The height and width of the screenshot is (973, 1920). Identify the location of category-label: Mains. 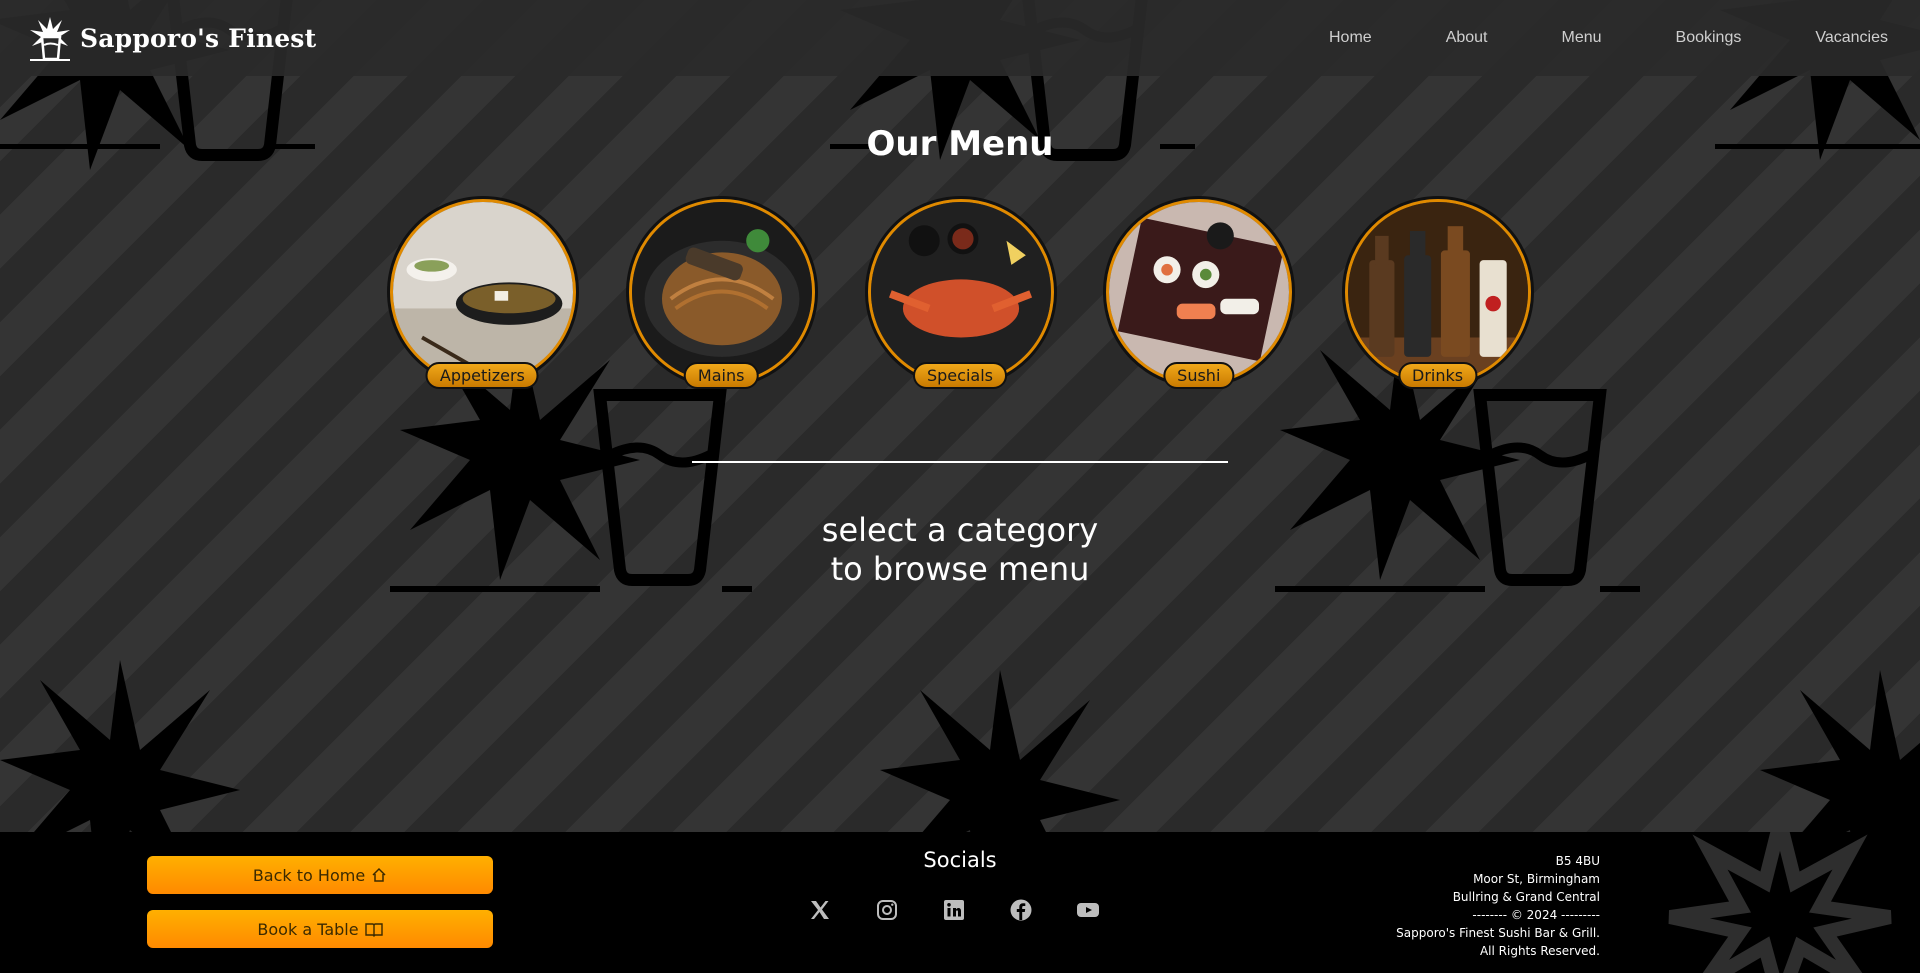
(721, 375).